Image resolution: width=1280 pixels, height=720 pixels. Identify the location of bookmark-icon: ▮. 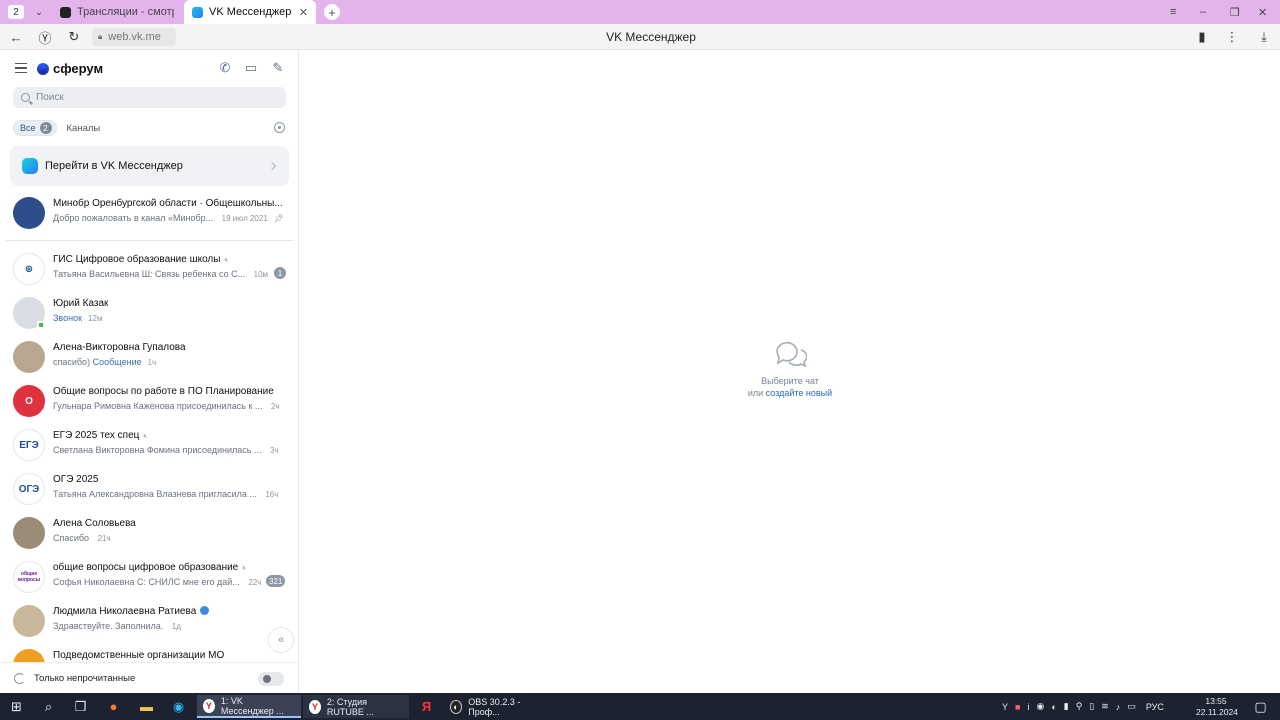
(1202, 37).